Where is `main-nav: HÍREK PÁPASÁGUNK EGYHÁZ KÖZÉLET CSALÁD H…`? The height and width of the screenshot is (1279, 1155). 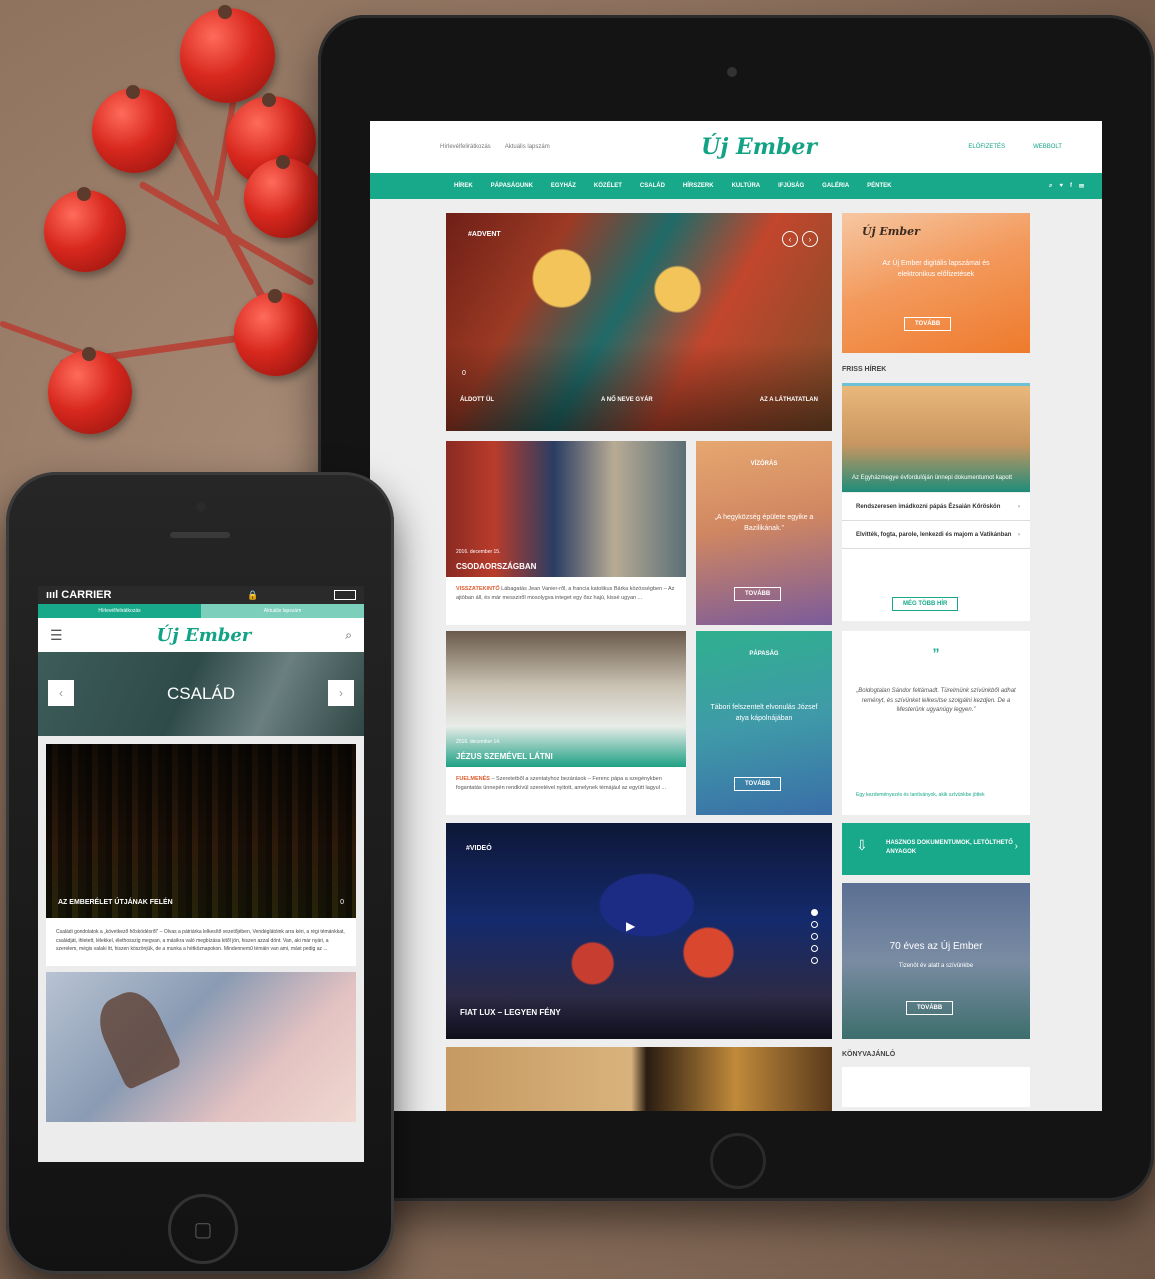
main-nav: HÍREK PÁPASÁGUNK EGYHÁZ KÖZÉLET CSALÁD H… is located at coordinates (736, 186).